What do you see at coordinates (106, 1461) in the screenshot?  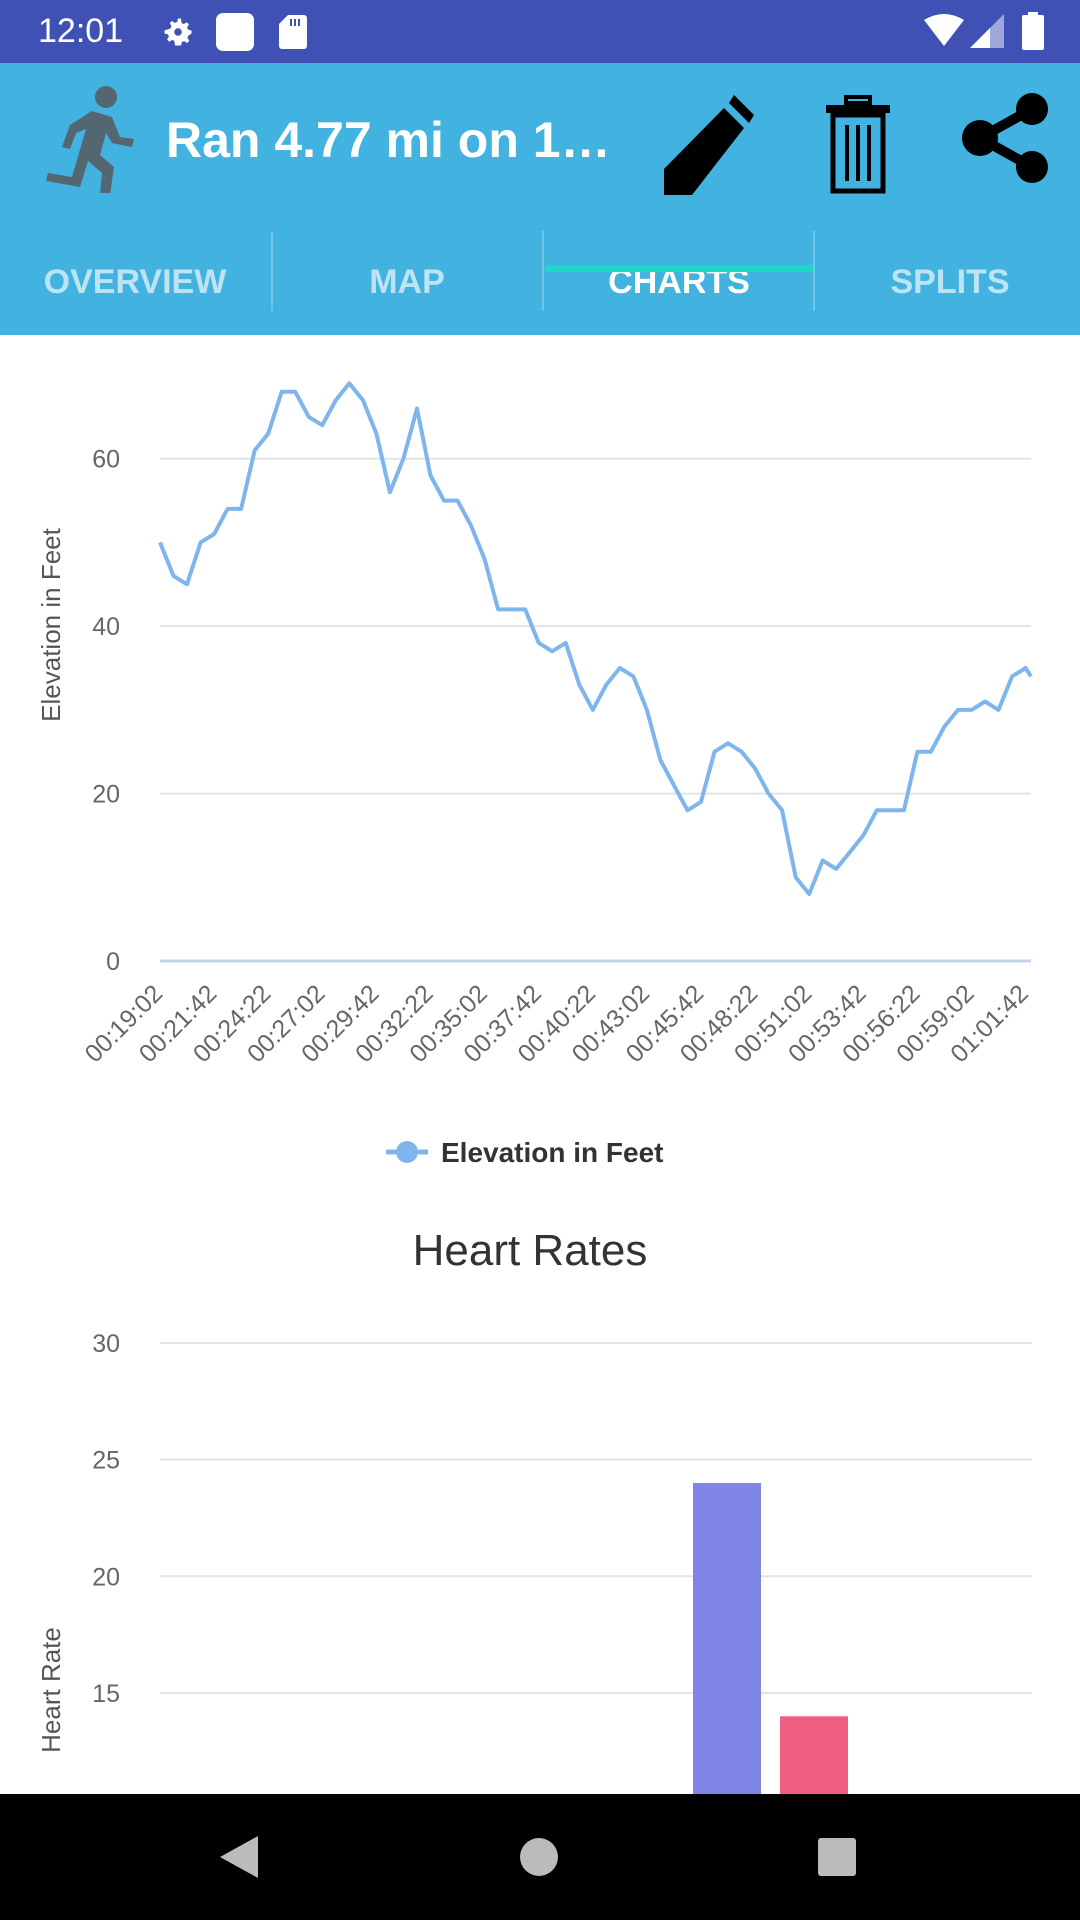 I see `y-tick-label: 25` at bounding box center [106, 1461].